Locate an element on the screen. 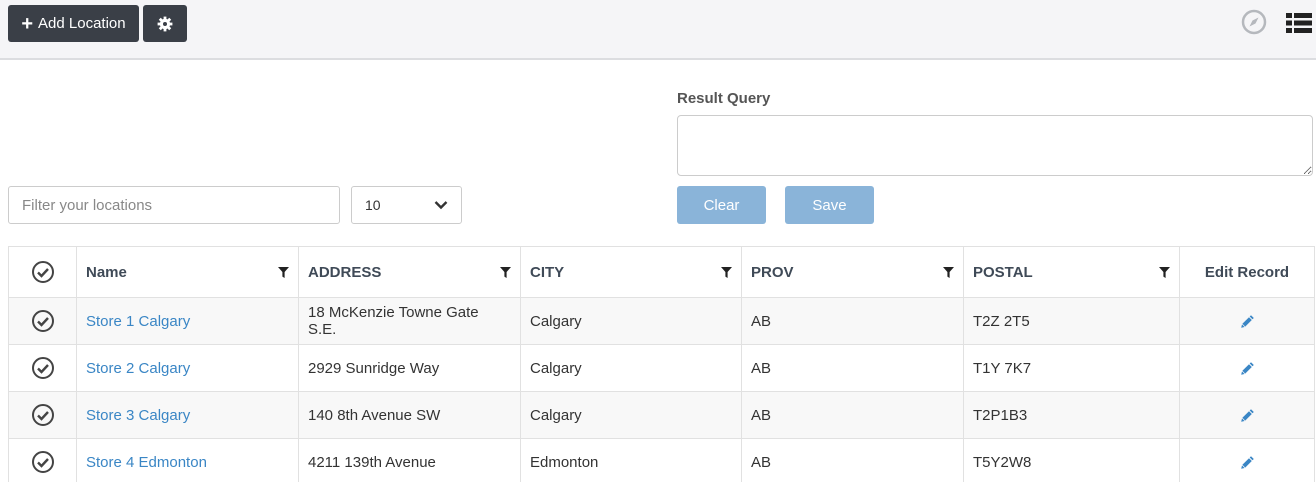 The width and height of the screenshot is (1316, 482). add-location-button: + Add Location is located at coordinates (73, 23).